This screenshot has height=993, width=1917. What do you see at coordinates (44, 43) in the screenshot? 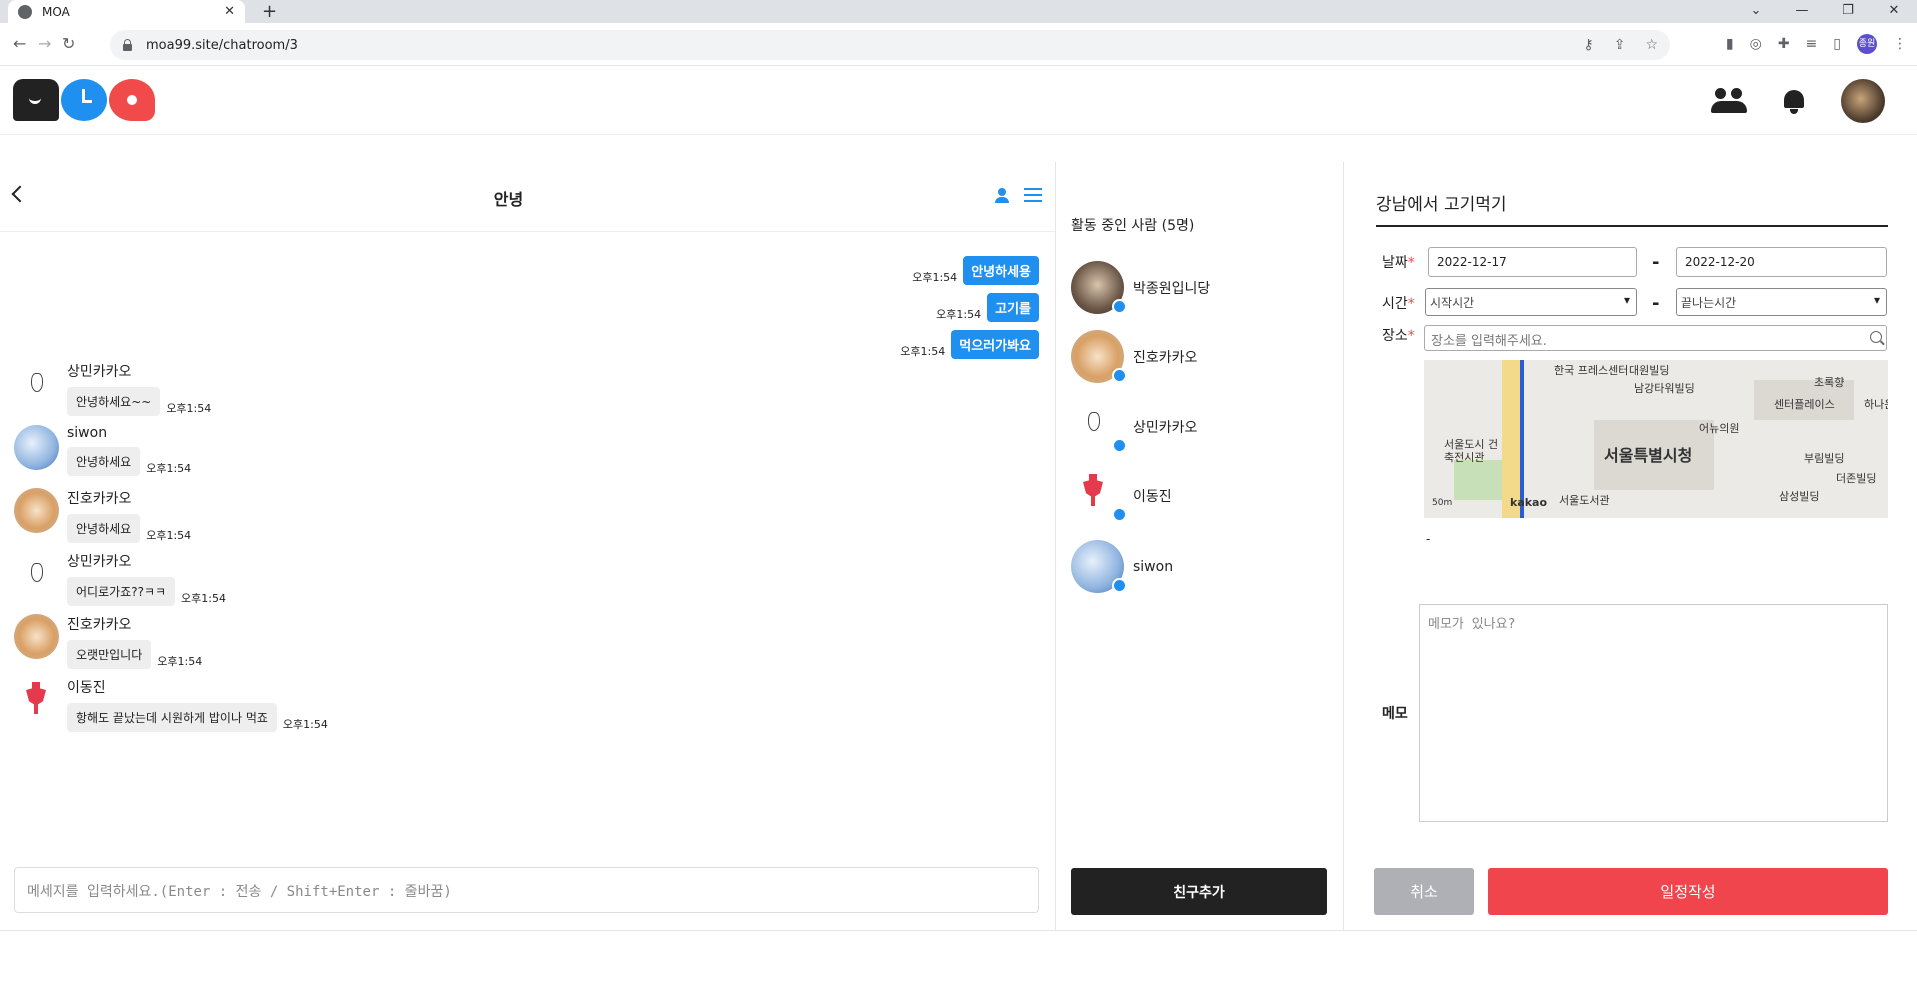
I see `forward-nav-icon: →` at bounding box center [44, 43].